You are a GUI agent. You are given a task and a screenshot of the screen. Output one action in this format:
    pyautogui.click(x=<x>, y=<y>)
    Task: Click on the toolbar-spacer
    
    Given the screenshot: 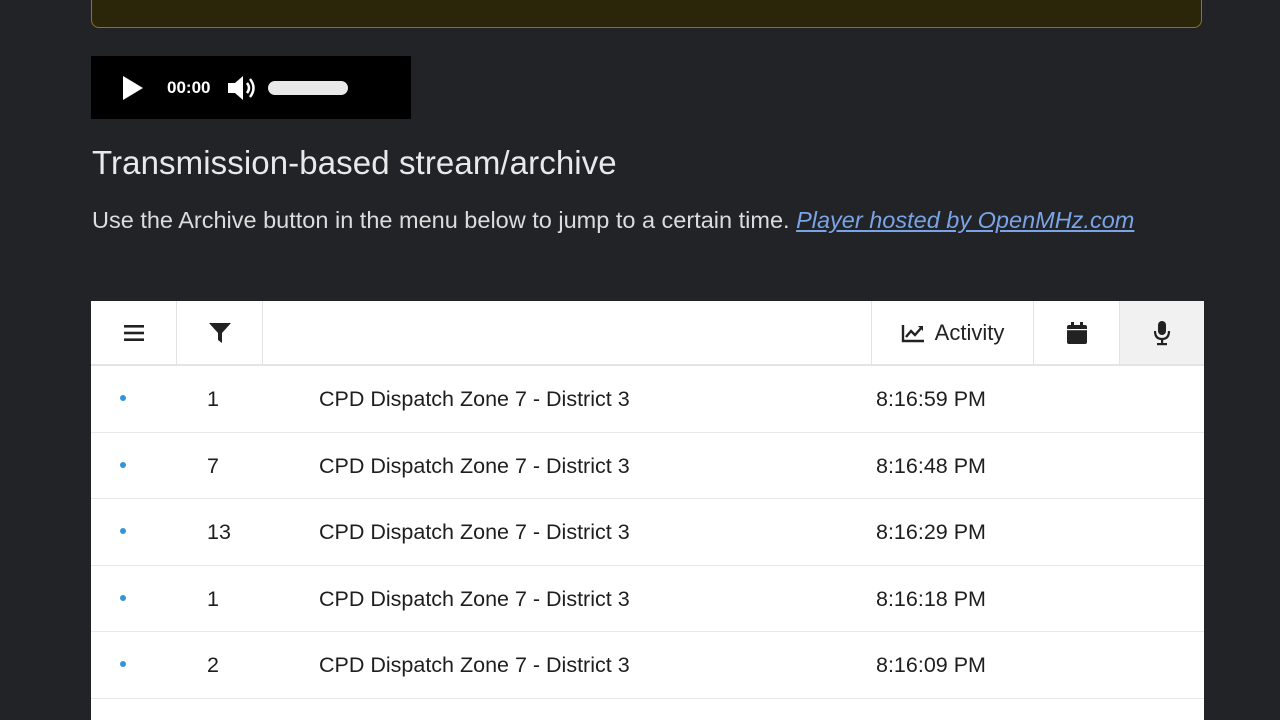 What is the action you would take?
    pyautogui.click(x=567, y=332)
    